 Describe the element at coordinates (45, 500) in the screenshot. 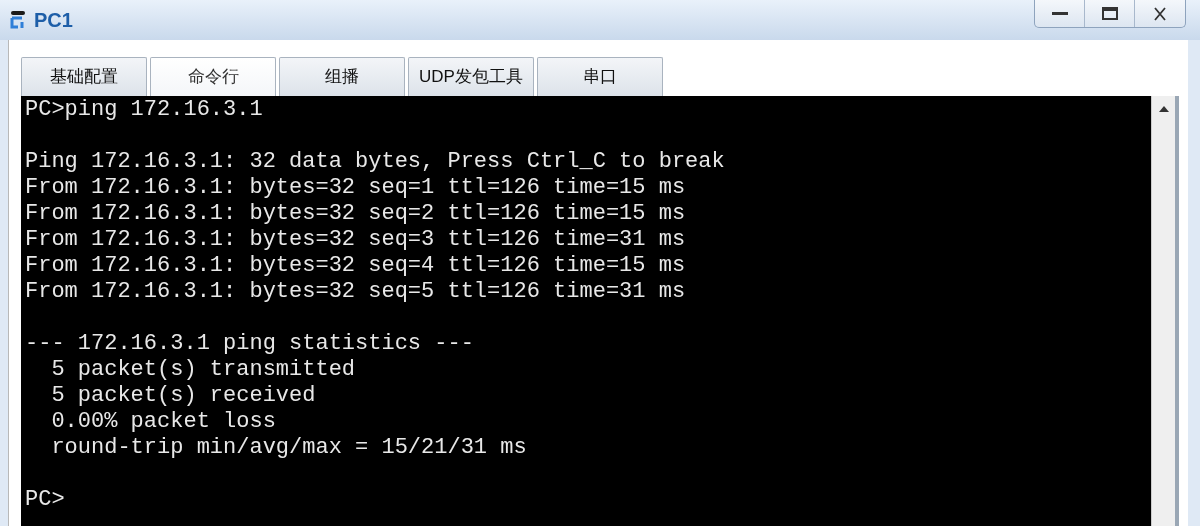

I see `terminal-line: PC>` at that location.